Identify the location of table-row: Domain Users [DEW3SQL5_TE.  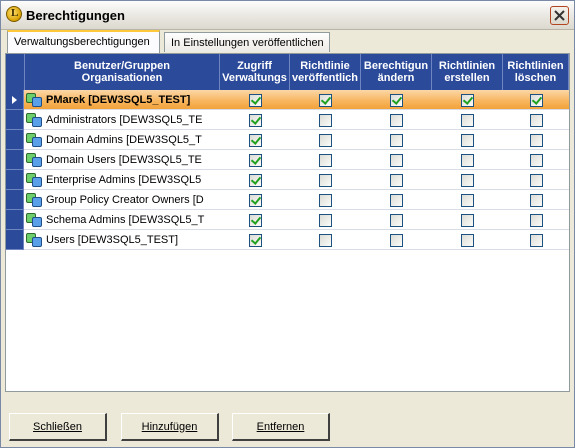
(287, 160).